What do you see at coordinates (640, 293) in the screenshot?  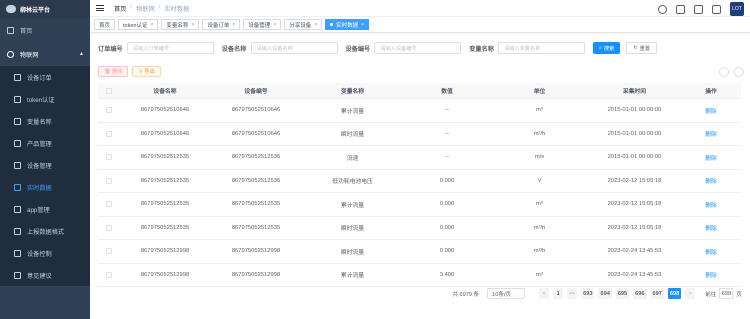 I see `page-button: 696` at bounding box center [640, 293].